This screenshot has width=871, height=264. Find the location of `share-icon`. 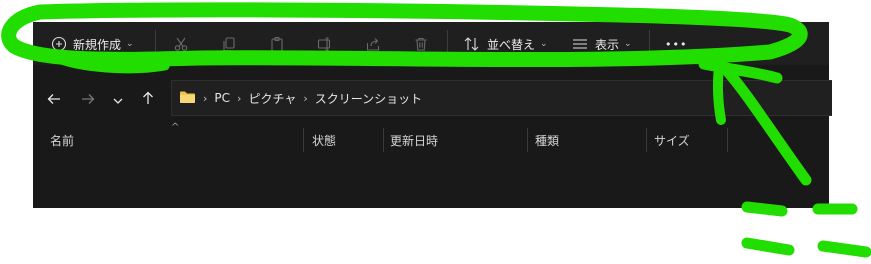

share-icon is located at coordinates (373, 44).